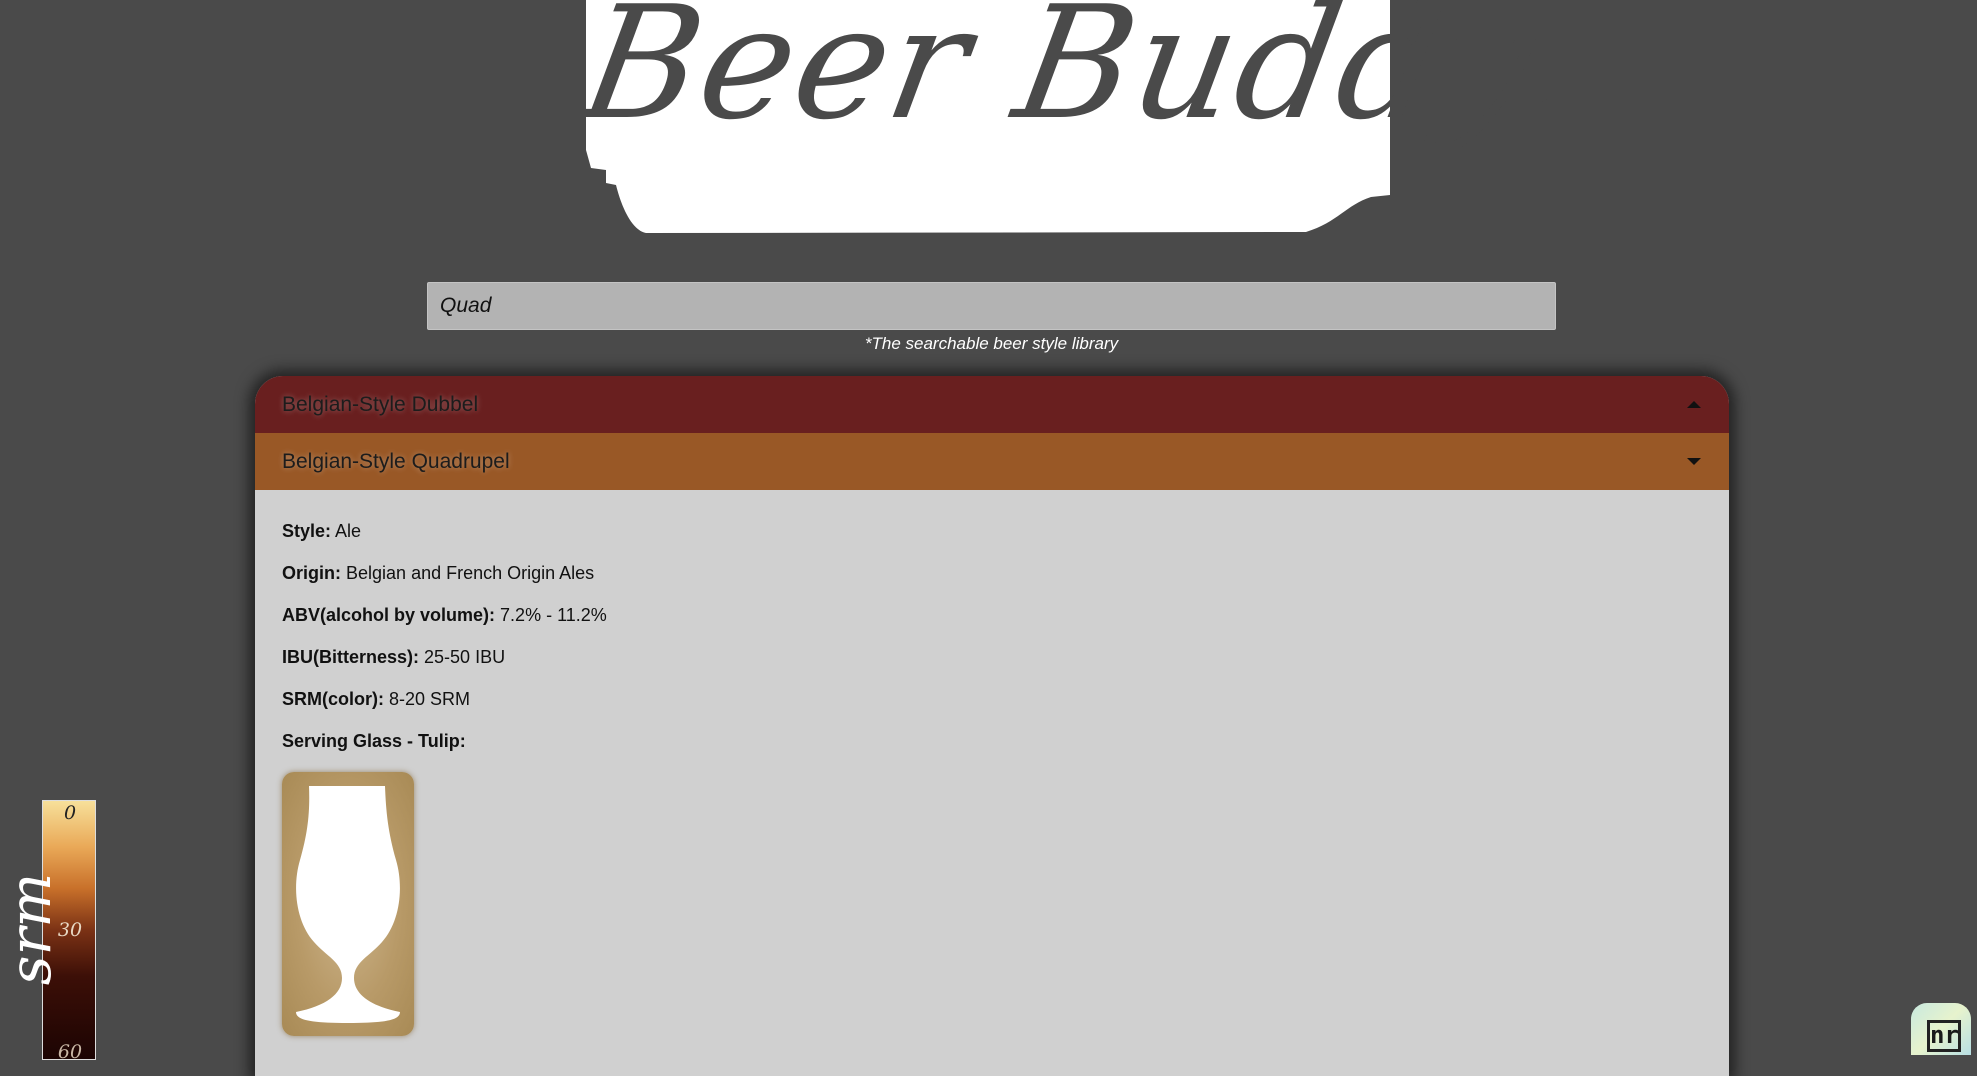 The height and width of the screenshot is (1076, 1977). Describe the element at coordinates (1091, 77) in the screenshot. I see `logo-title: Beer Buddy!` at that location.